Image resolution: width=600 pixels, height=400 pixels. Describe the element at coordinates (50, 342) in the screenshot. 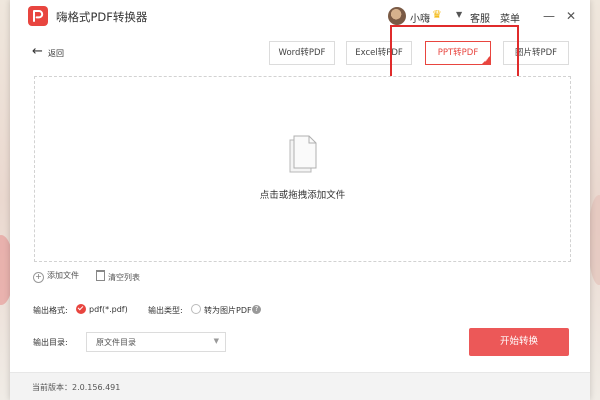

I see `output-dir-label: 输出目录:` at that location.